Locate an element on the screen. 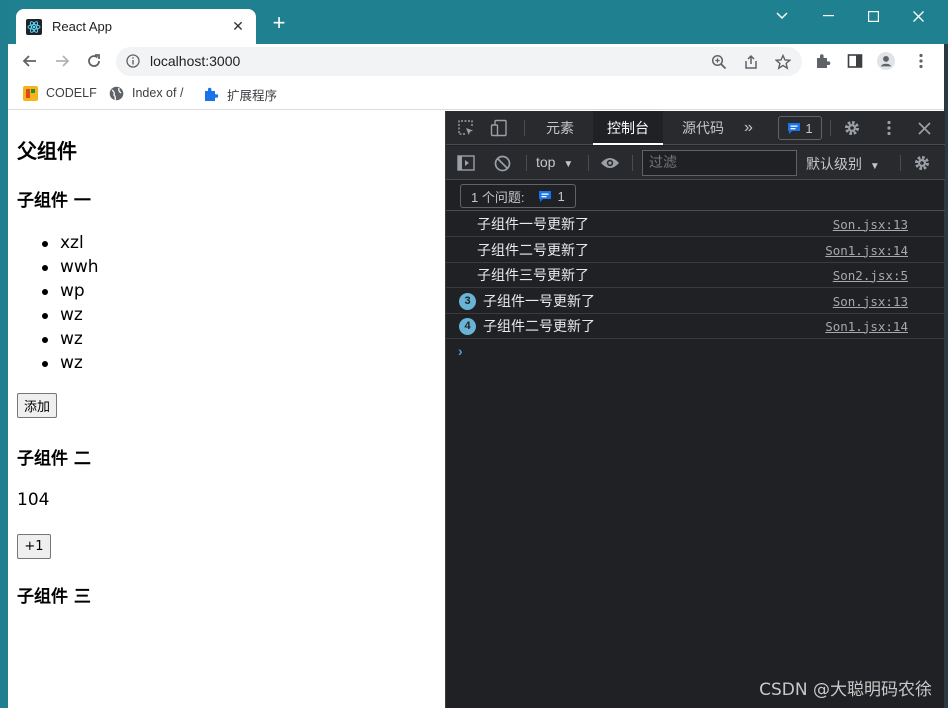 Image resolution: width=948 pixels, height=708 pixels. bookmark-extensions: 扩展程序 is located at coordinates (240, 94).